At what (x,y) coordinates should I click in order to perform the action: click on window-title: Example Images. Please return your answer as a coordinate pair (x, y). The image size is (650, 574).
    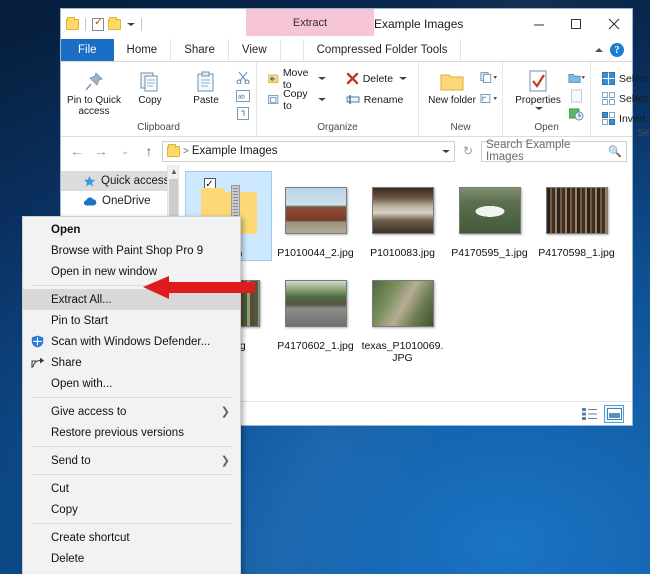
    Looking at the image, I should click on (419, 24).